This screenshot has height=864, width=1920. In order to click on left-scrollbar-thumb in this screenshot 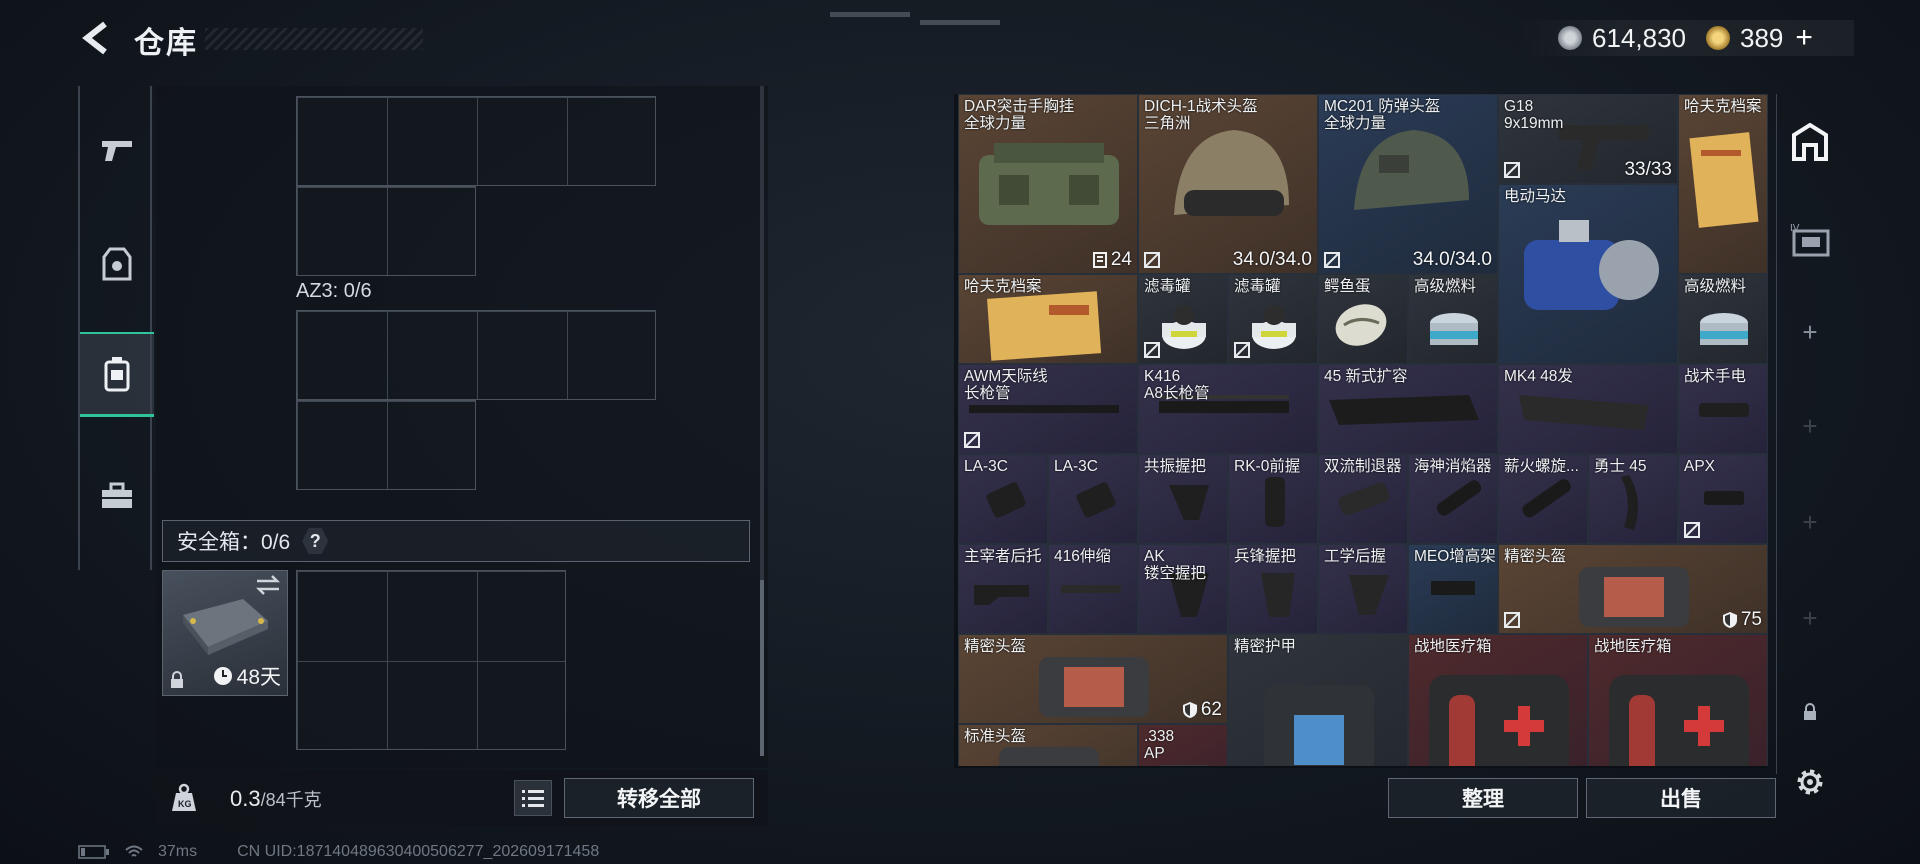, I will do `click(762, 668)`.